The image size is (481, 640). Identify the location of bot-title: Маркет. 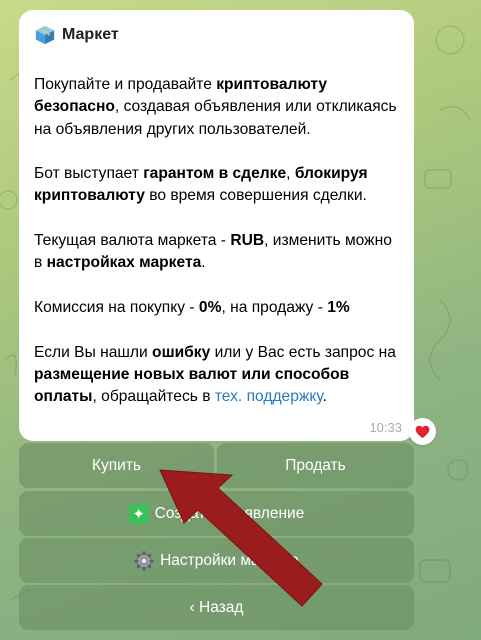
(90, 34).